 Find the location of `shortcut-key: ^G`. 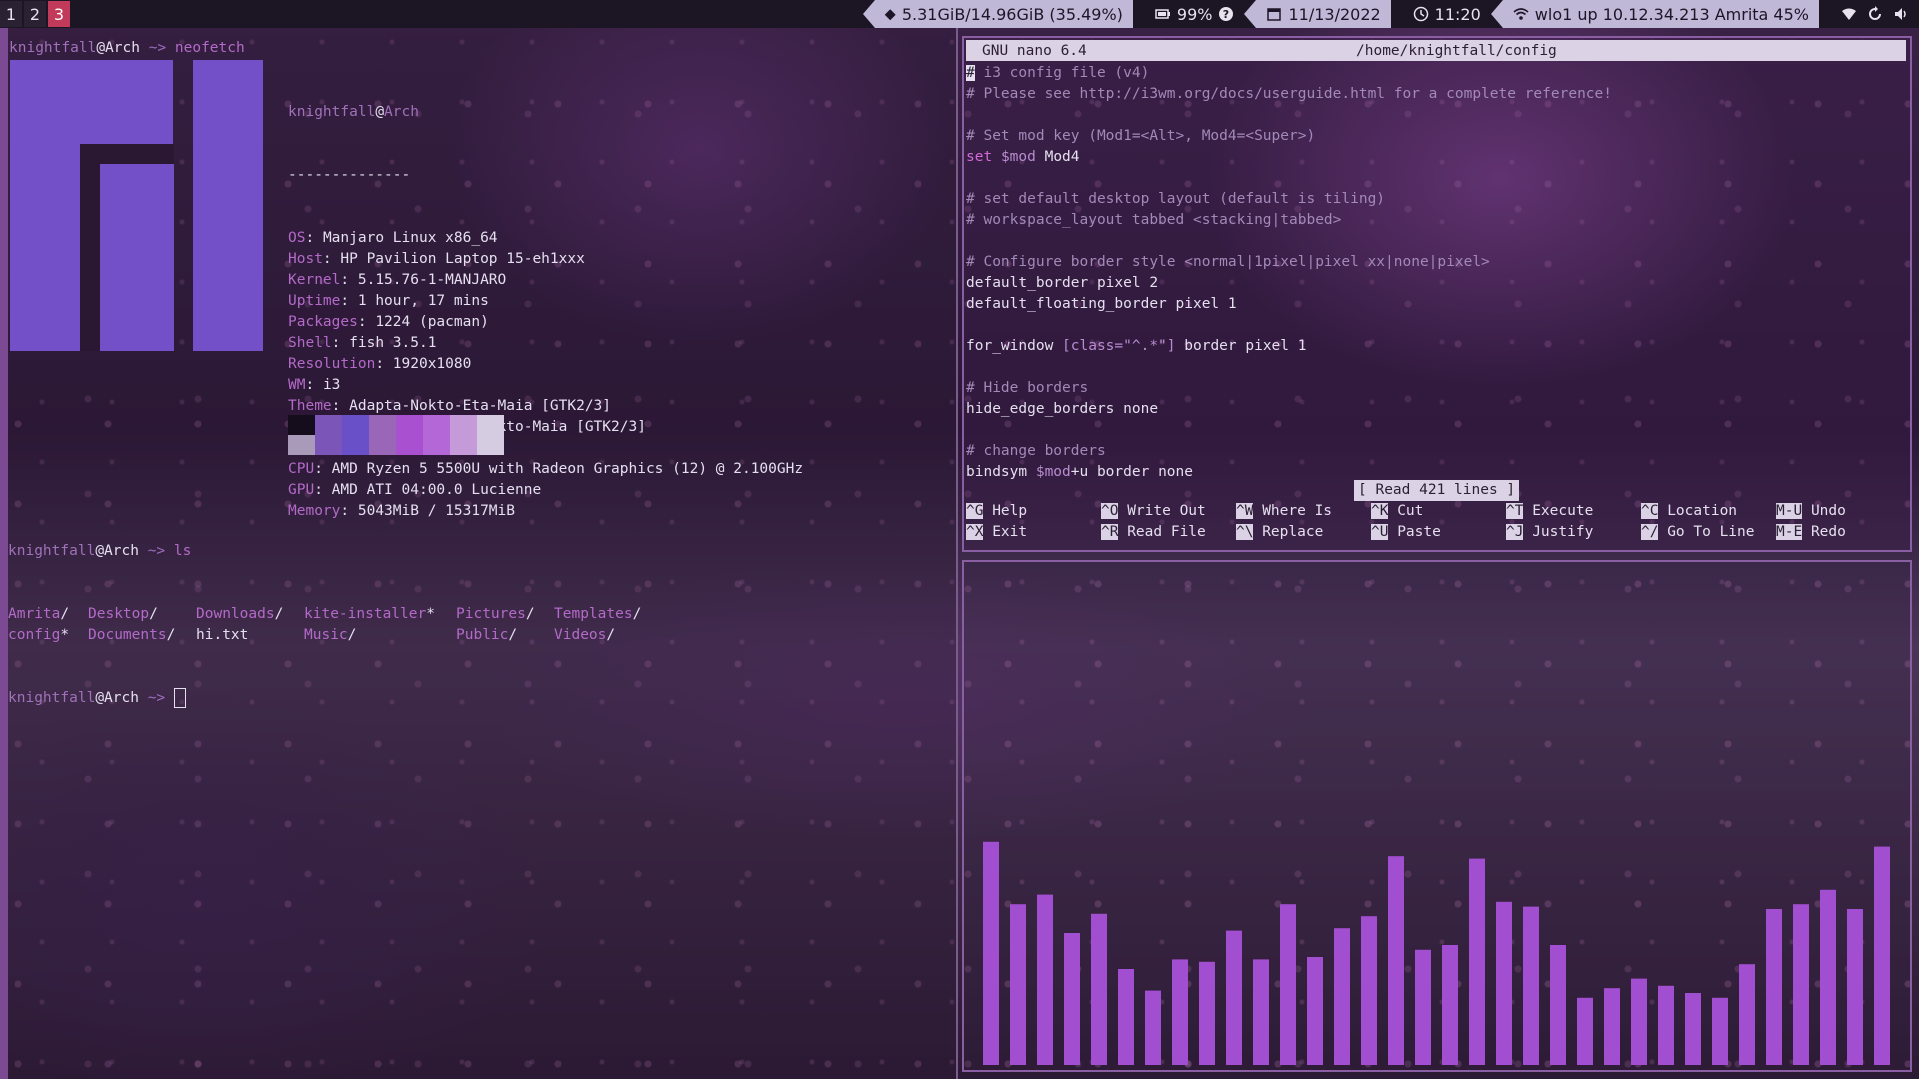

shortcut-key: ^G is located at coordinates (975, 511).